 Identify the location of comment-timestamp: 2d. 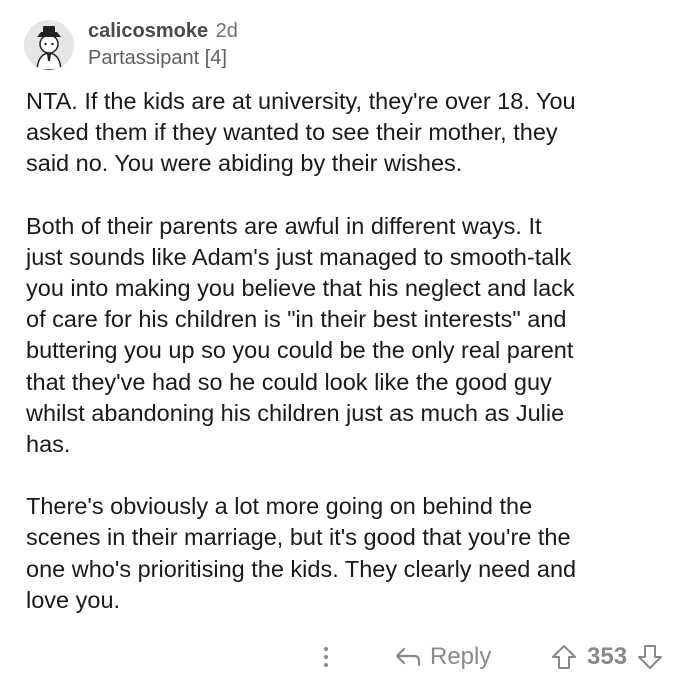
(226, 31).